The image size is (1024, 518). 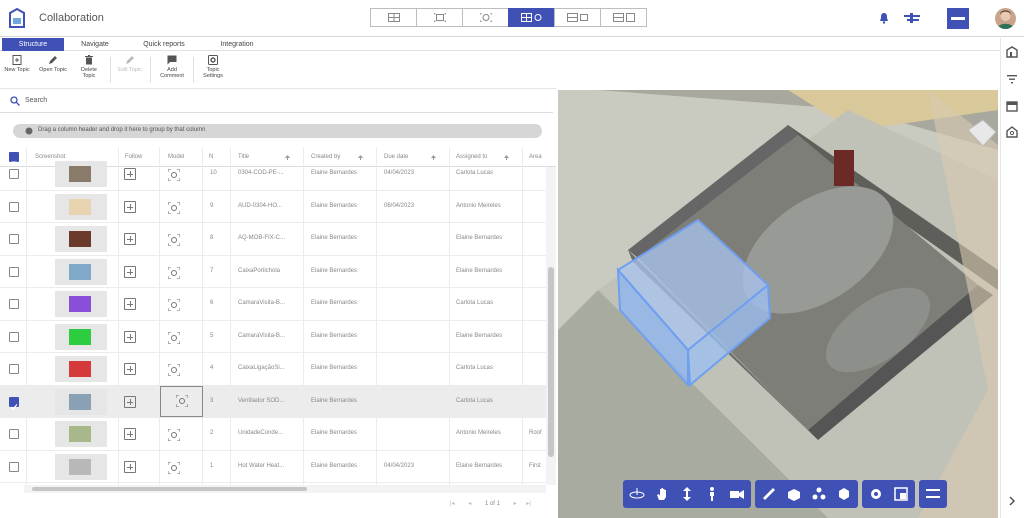 I want to click on explode-tool, so click(x=819, y=494).